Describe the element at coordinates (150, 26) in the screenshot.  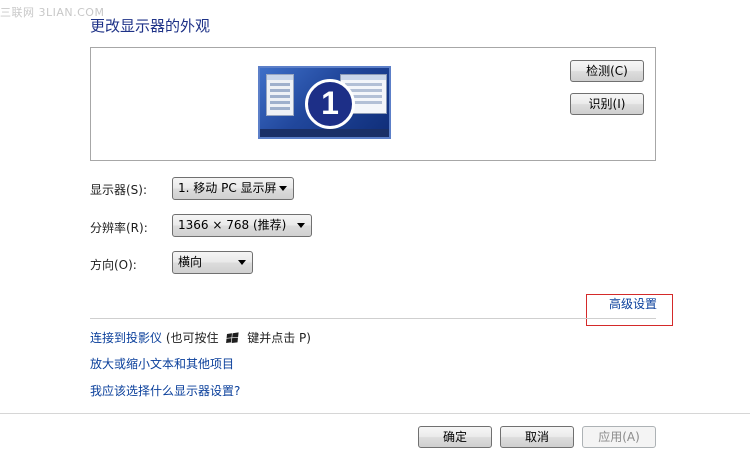
I see `page-title: 更改显示器的外观` at that location.